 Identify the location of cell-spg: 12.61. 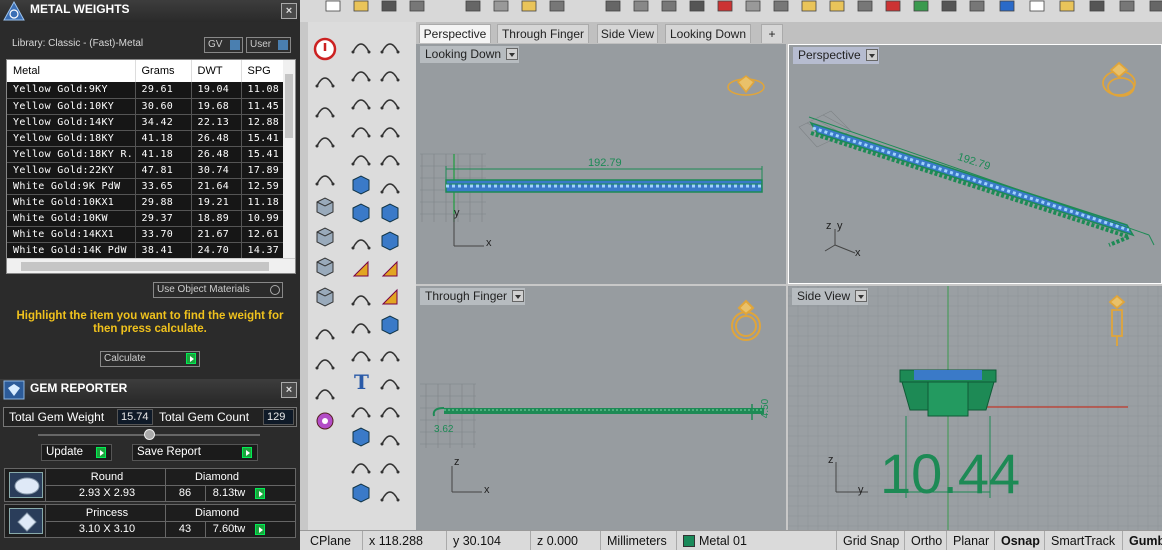
(263, 234).